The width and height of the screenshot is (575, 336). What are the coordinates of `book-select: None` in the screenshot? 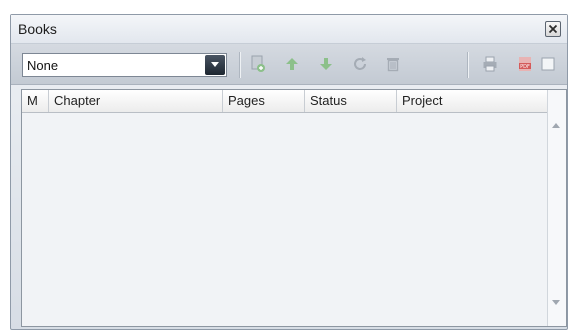 It's located at (124, 65).